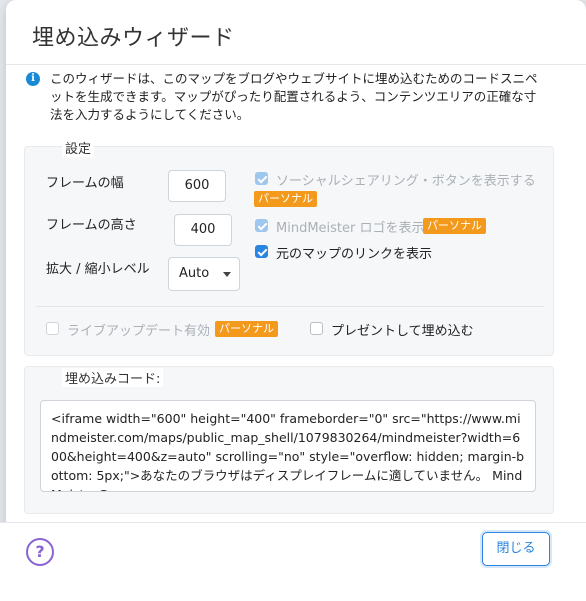 This screenshot has height=601, width=586. Describe the element at coordinates (261, 251) in the screenshot. I see `original-link-checkbox` at that location.